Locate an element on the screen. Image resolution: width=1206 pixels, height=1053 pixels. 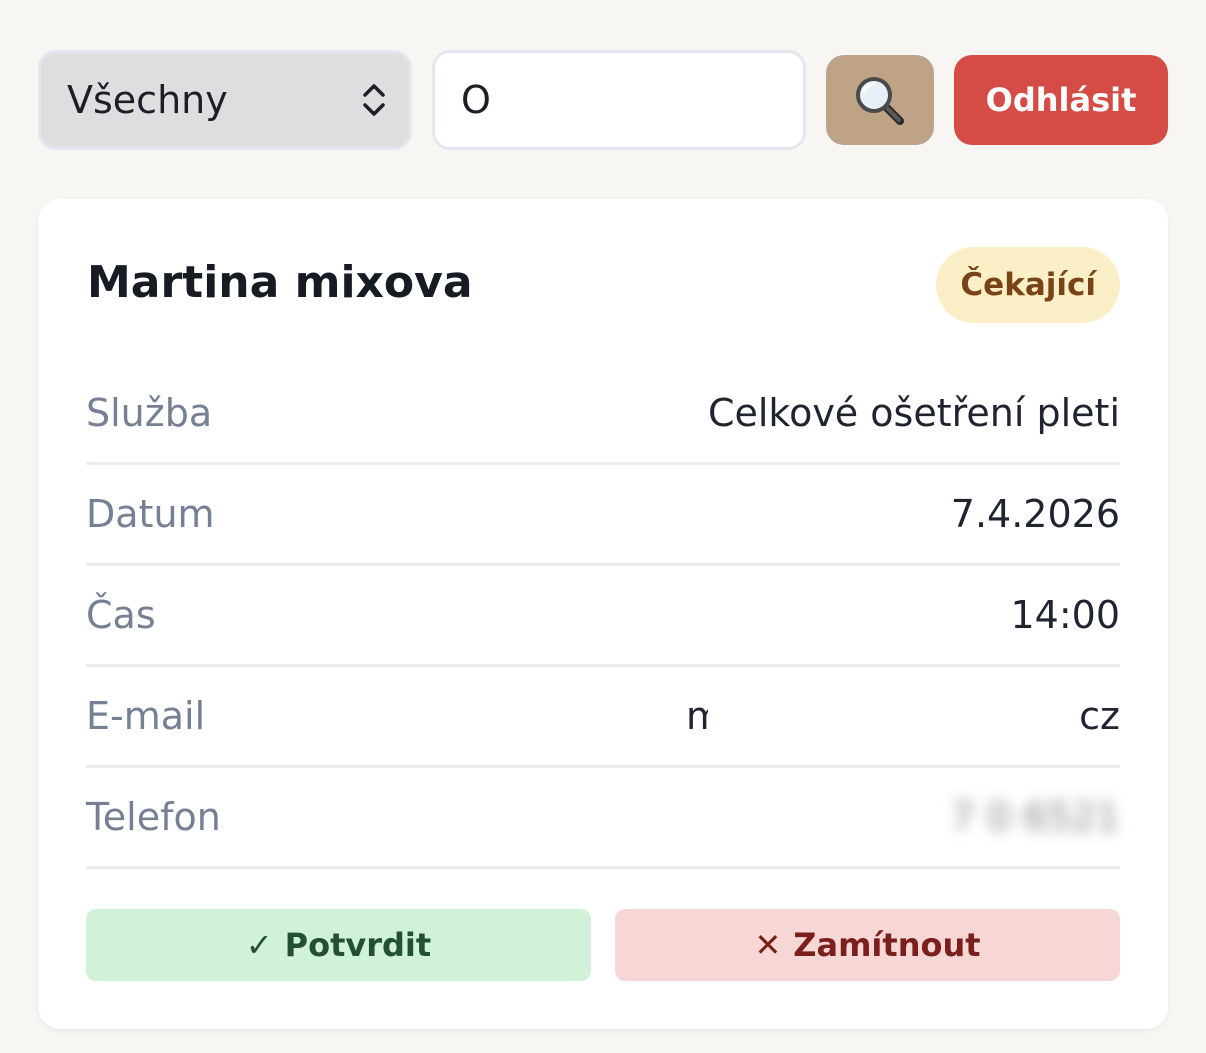
status-filter-value: Všechny is located at coordinates (147, 100).